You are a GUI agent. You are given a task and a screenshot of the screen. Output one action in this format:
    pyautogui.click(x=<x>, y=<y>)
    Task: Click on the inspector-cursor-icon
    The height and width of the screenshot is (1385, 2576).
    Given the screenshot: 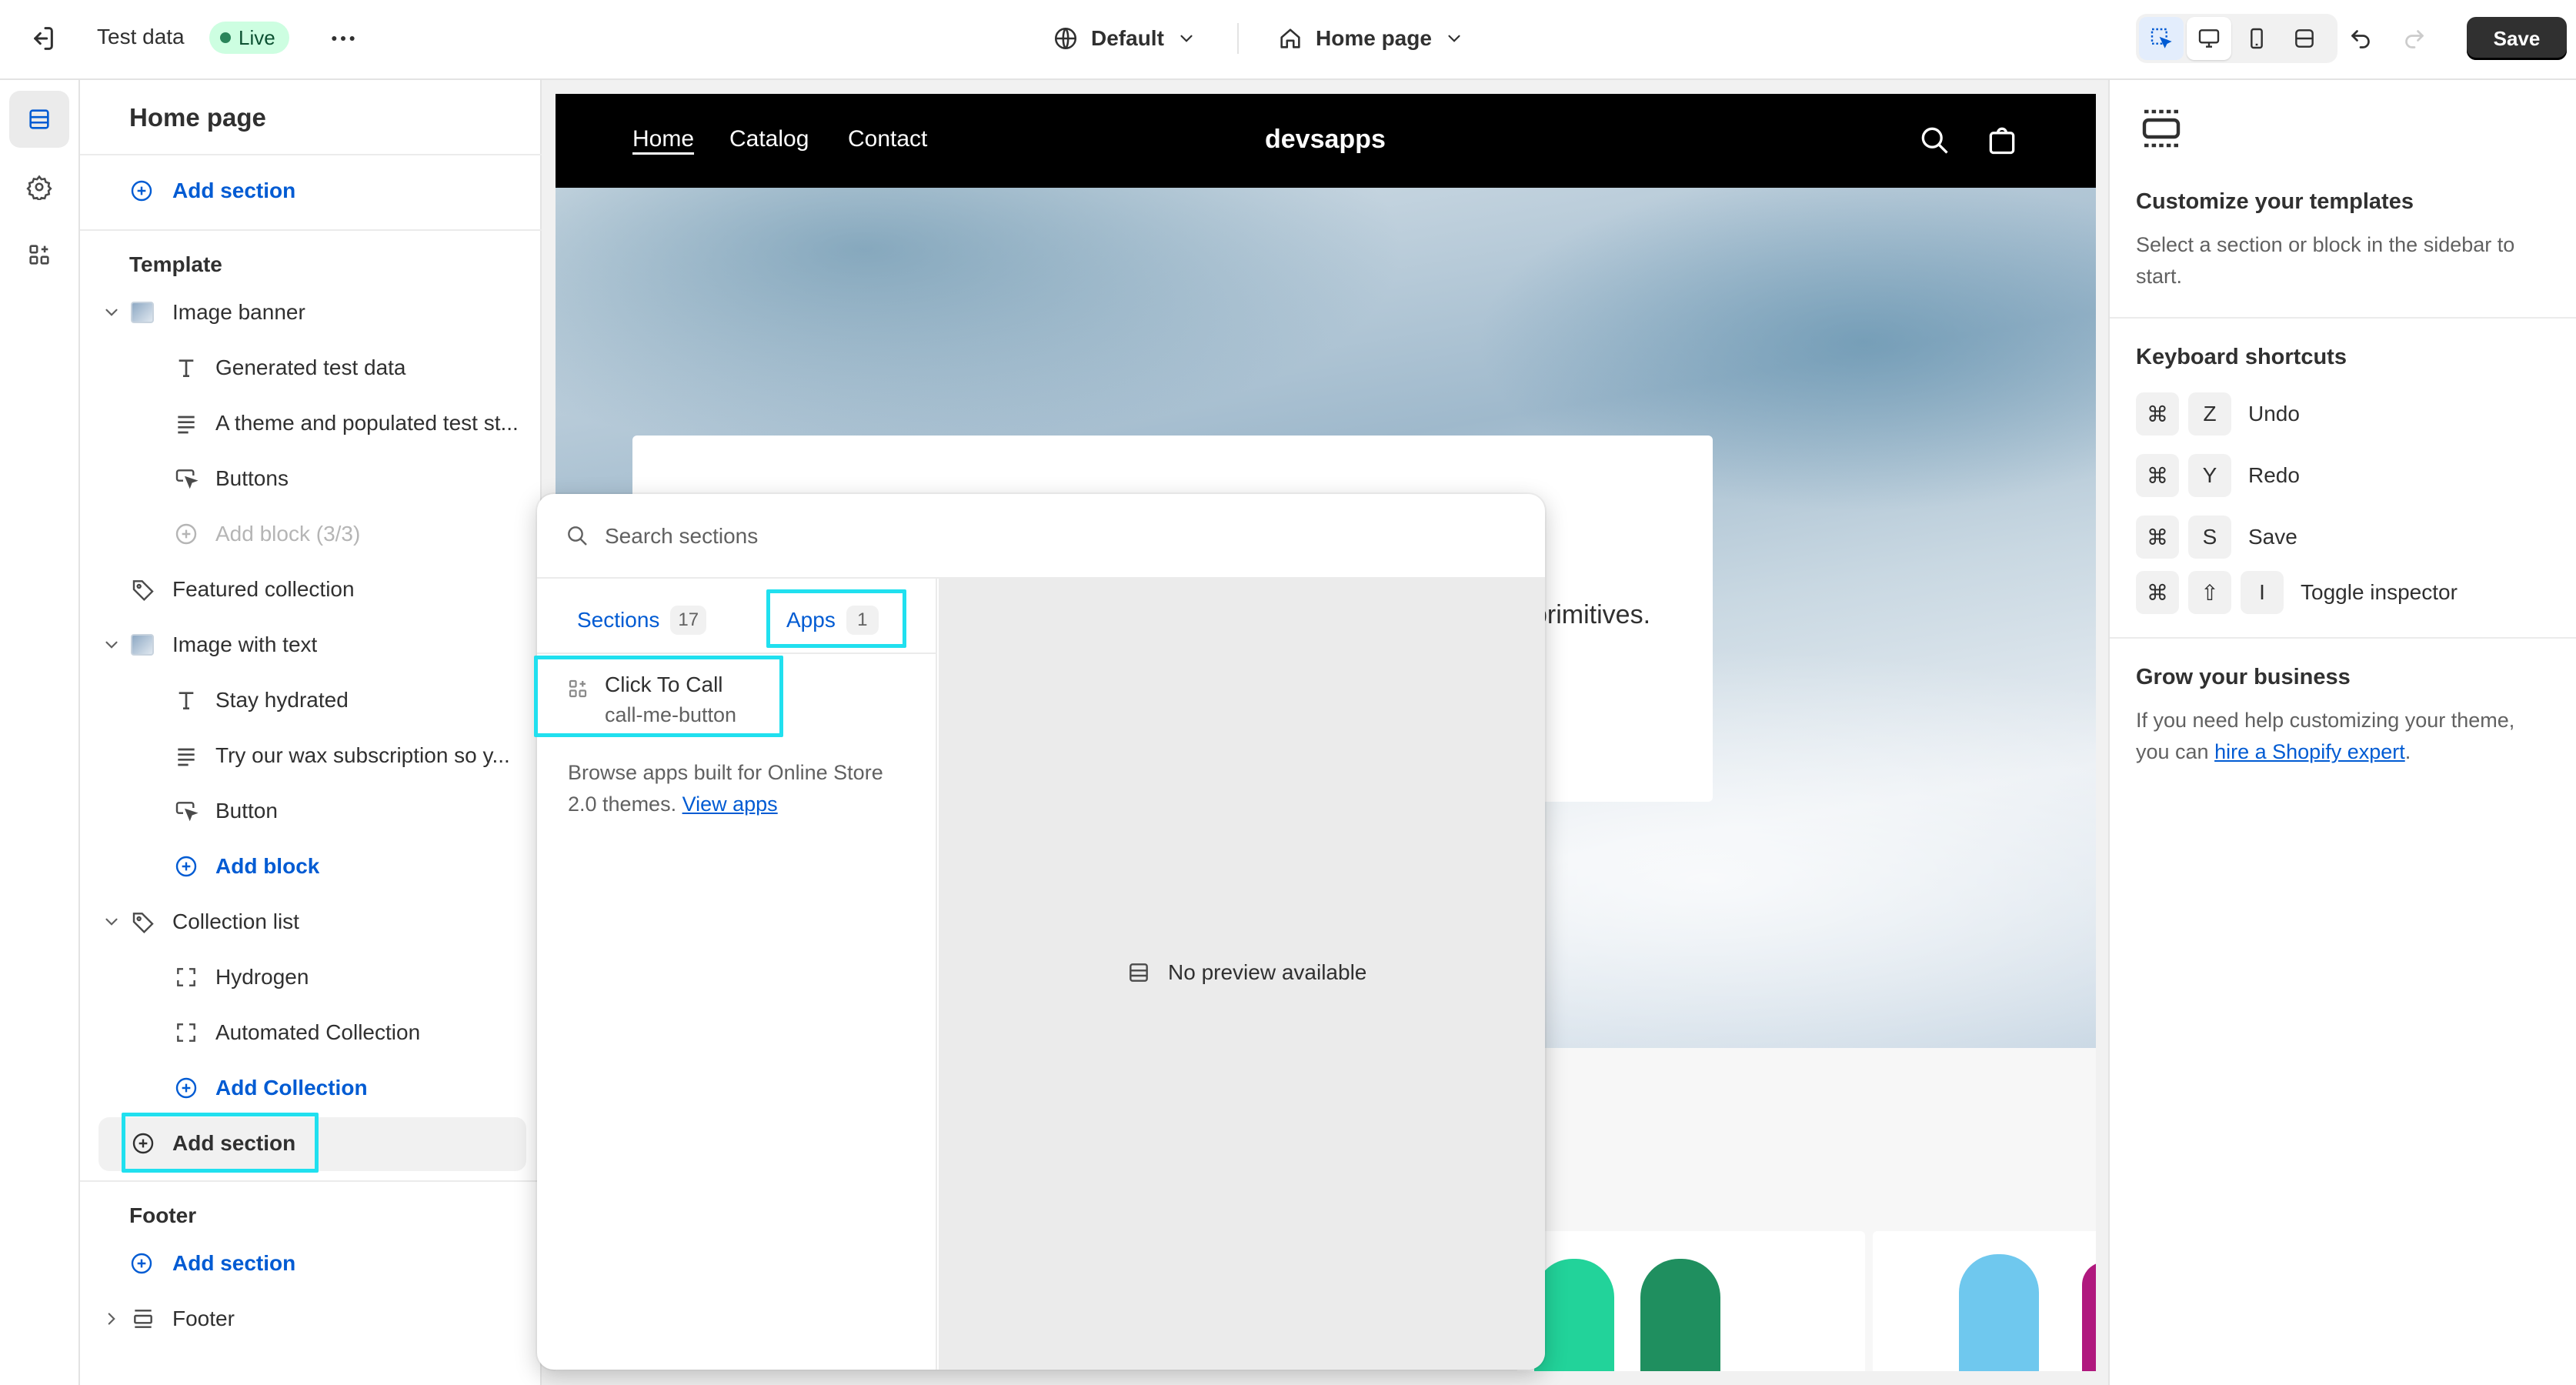 What is the action you would take?
    pyautogui.click(x=2162, y=38)
    